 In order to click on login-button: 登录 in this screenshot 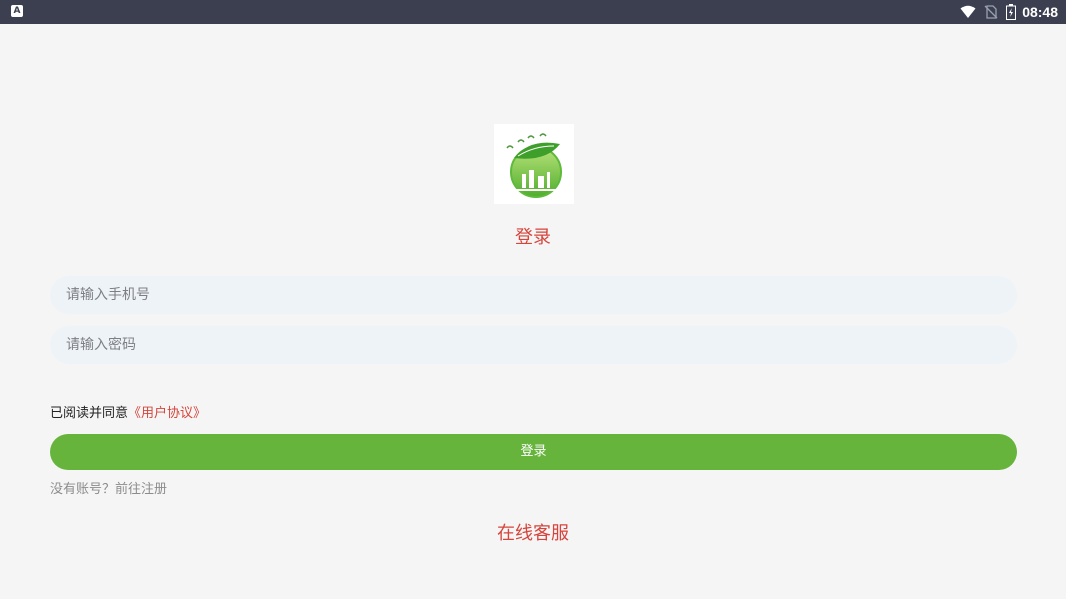, I will do `click(533, 452)`.